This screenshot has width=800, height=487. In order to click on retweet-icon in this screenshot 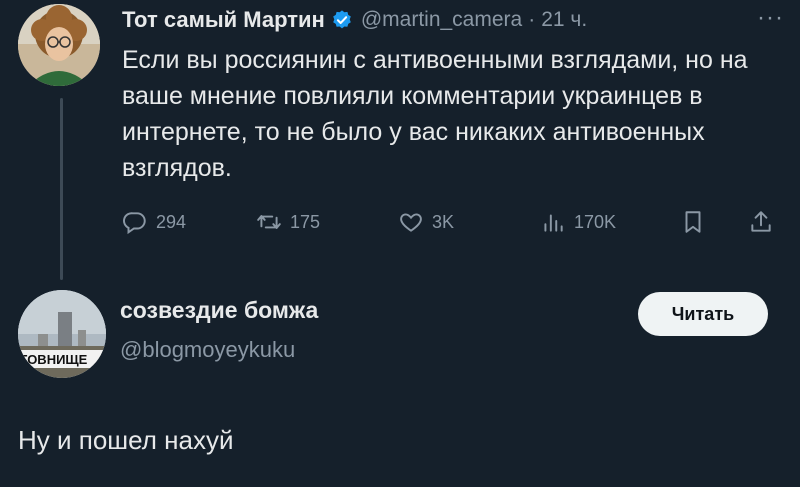, I will do `click(269, 222)`.